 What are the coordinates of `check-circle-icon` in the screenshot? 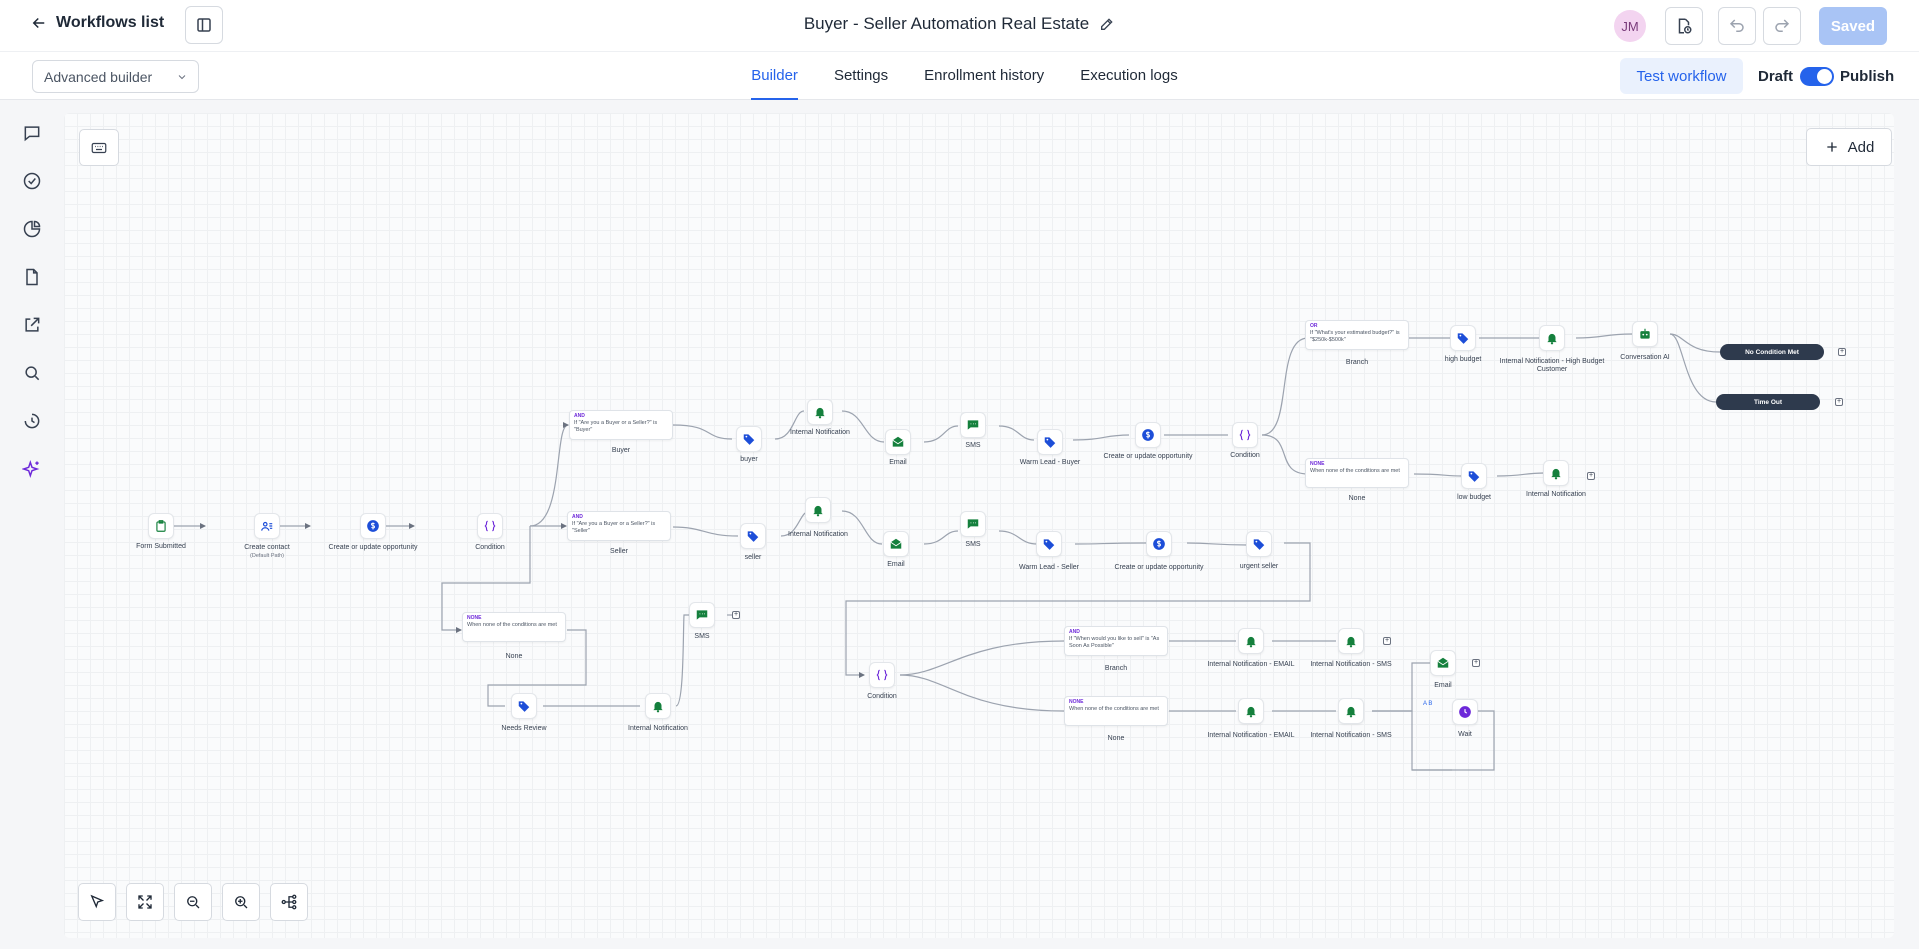 It's located at (32, 181).